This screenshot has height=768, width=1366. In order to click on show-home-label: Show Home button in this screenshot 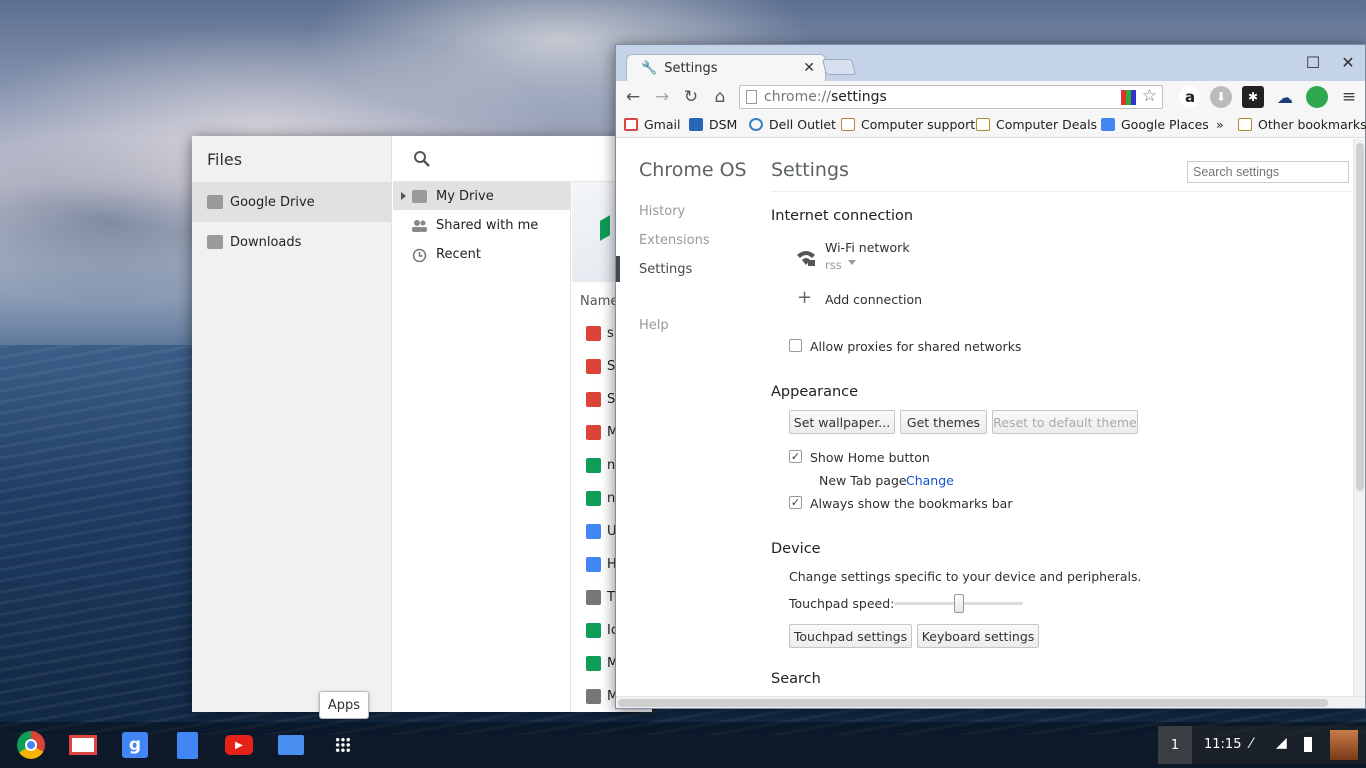, I will do `click(870, 457)`.